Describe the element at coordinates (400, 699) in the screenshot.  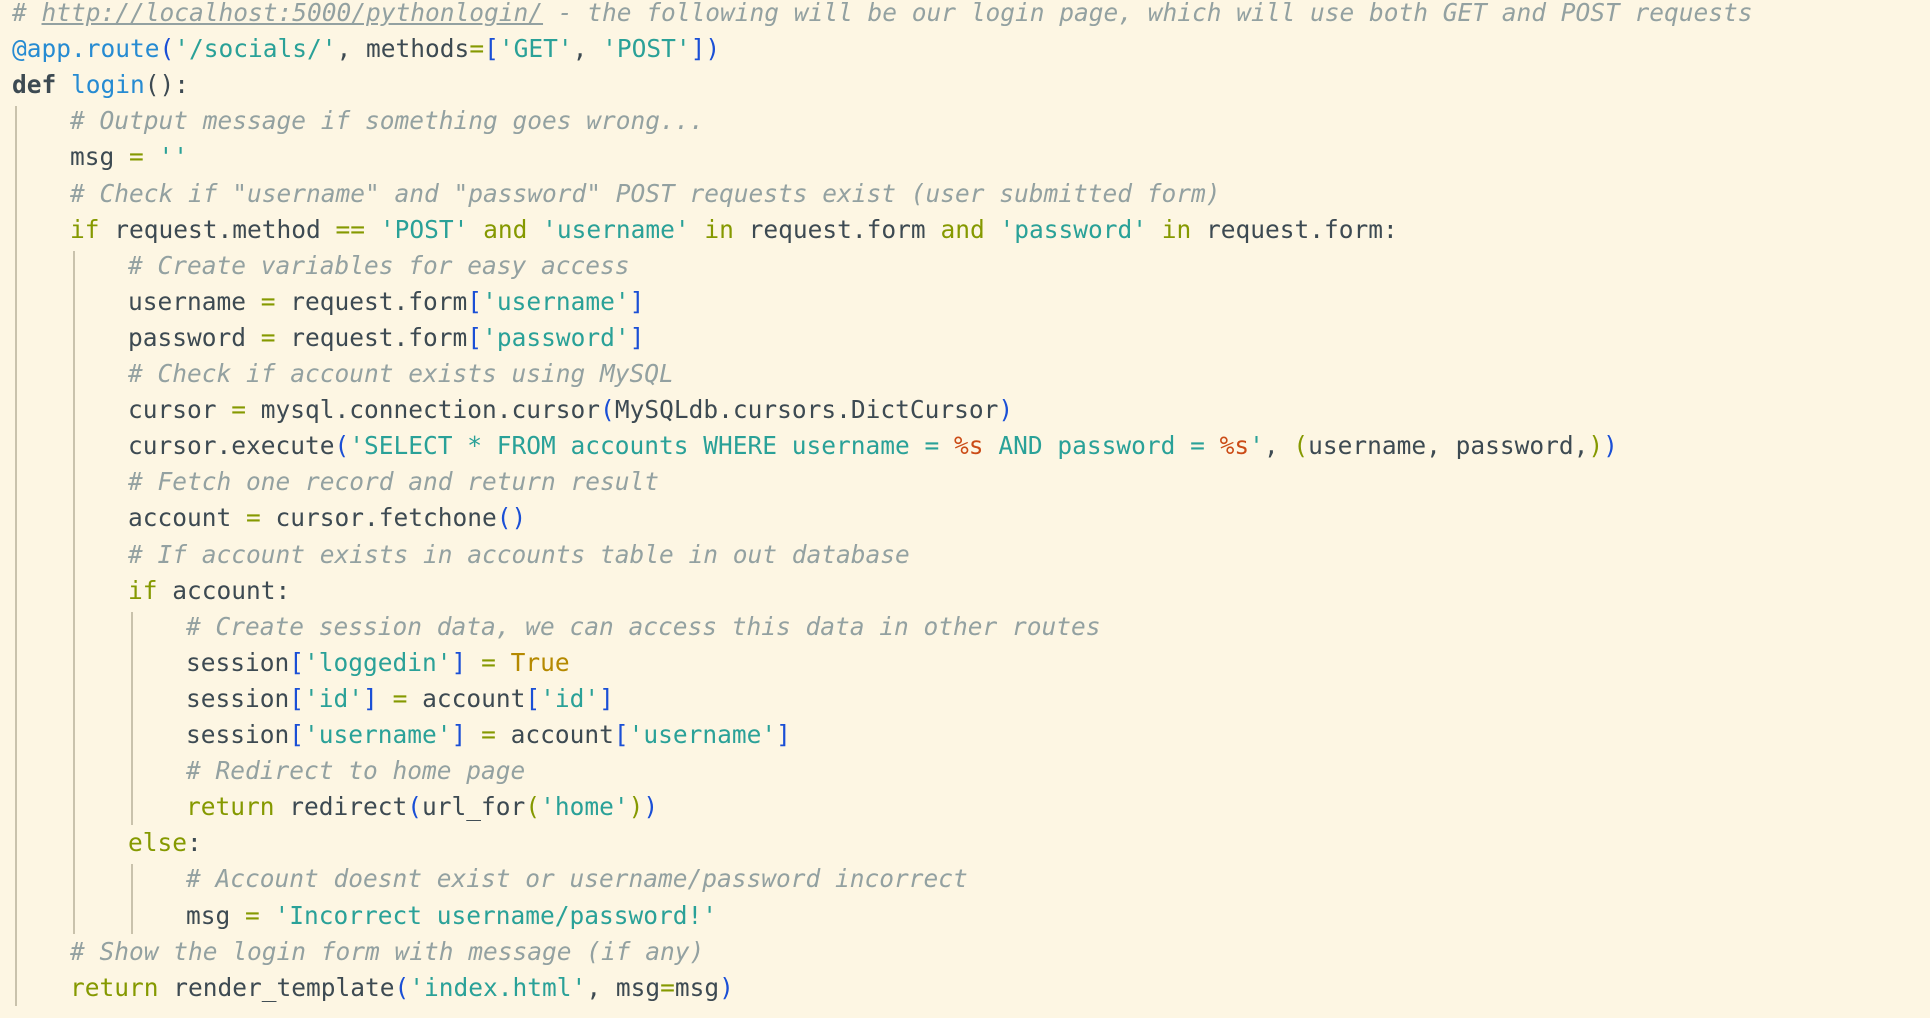
I see `code-line: session['id'] = account['id']` at that location.